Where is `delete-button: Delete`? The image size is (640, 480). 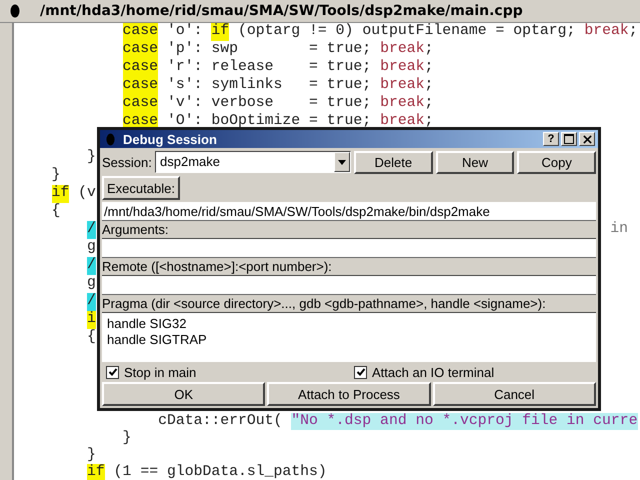
delete-button: Delete is located at coordinates (393, 162).